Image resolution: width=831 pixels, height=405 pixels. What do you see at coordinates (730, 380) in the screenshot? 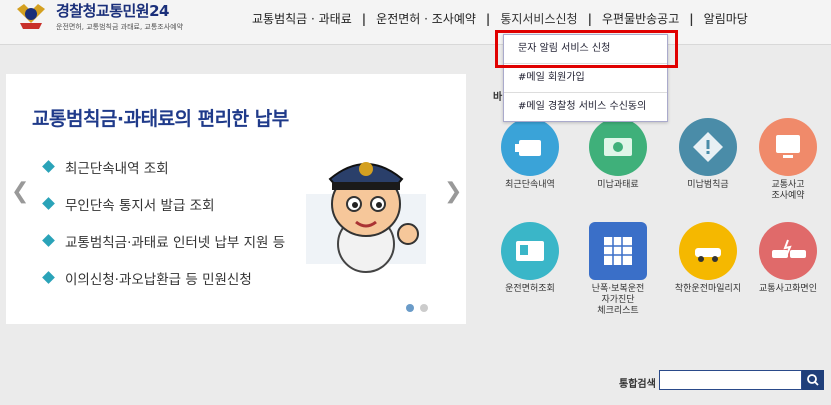
I see `search-input` at bounding box center [730, 380].